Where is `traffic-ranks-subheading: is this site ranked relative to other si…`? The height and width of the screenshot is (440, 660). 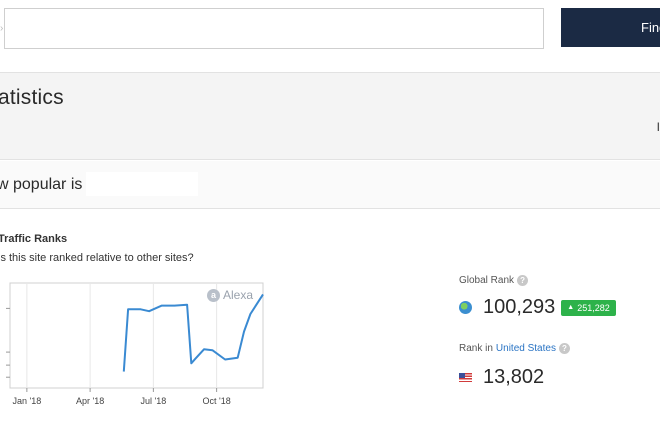
traffic-ranks-subheading: is this site ranked relative to other si… is located at coordinates (97, 258).